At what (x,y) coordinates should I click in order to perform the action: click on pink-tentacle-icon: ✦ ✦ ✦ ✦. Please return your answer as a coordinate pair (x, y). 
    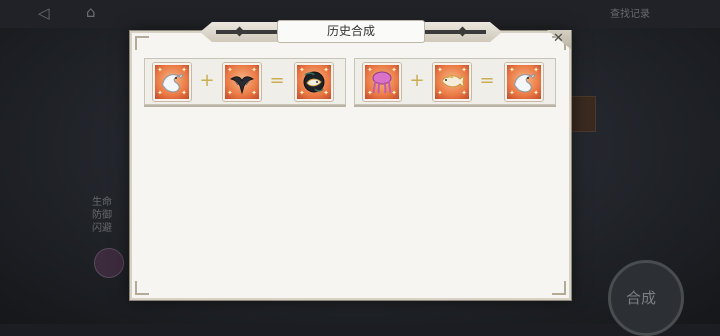
    Looking at the image, I should click on (382, 82).